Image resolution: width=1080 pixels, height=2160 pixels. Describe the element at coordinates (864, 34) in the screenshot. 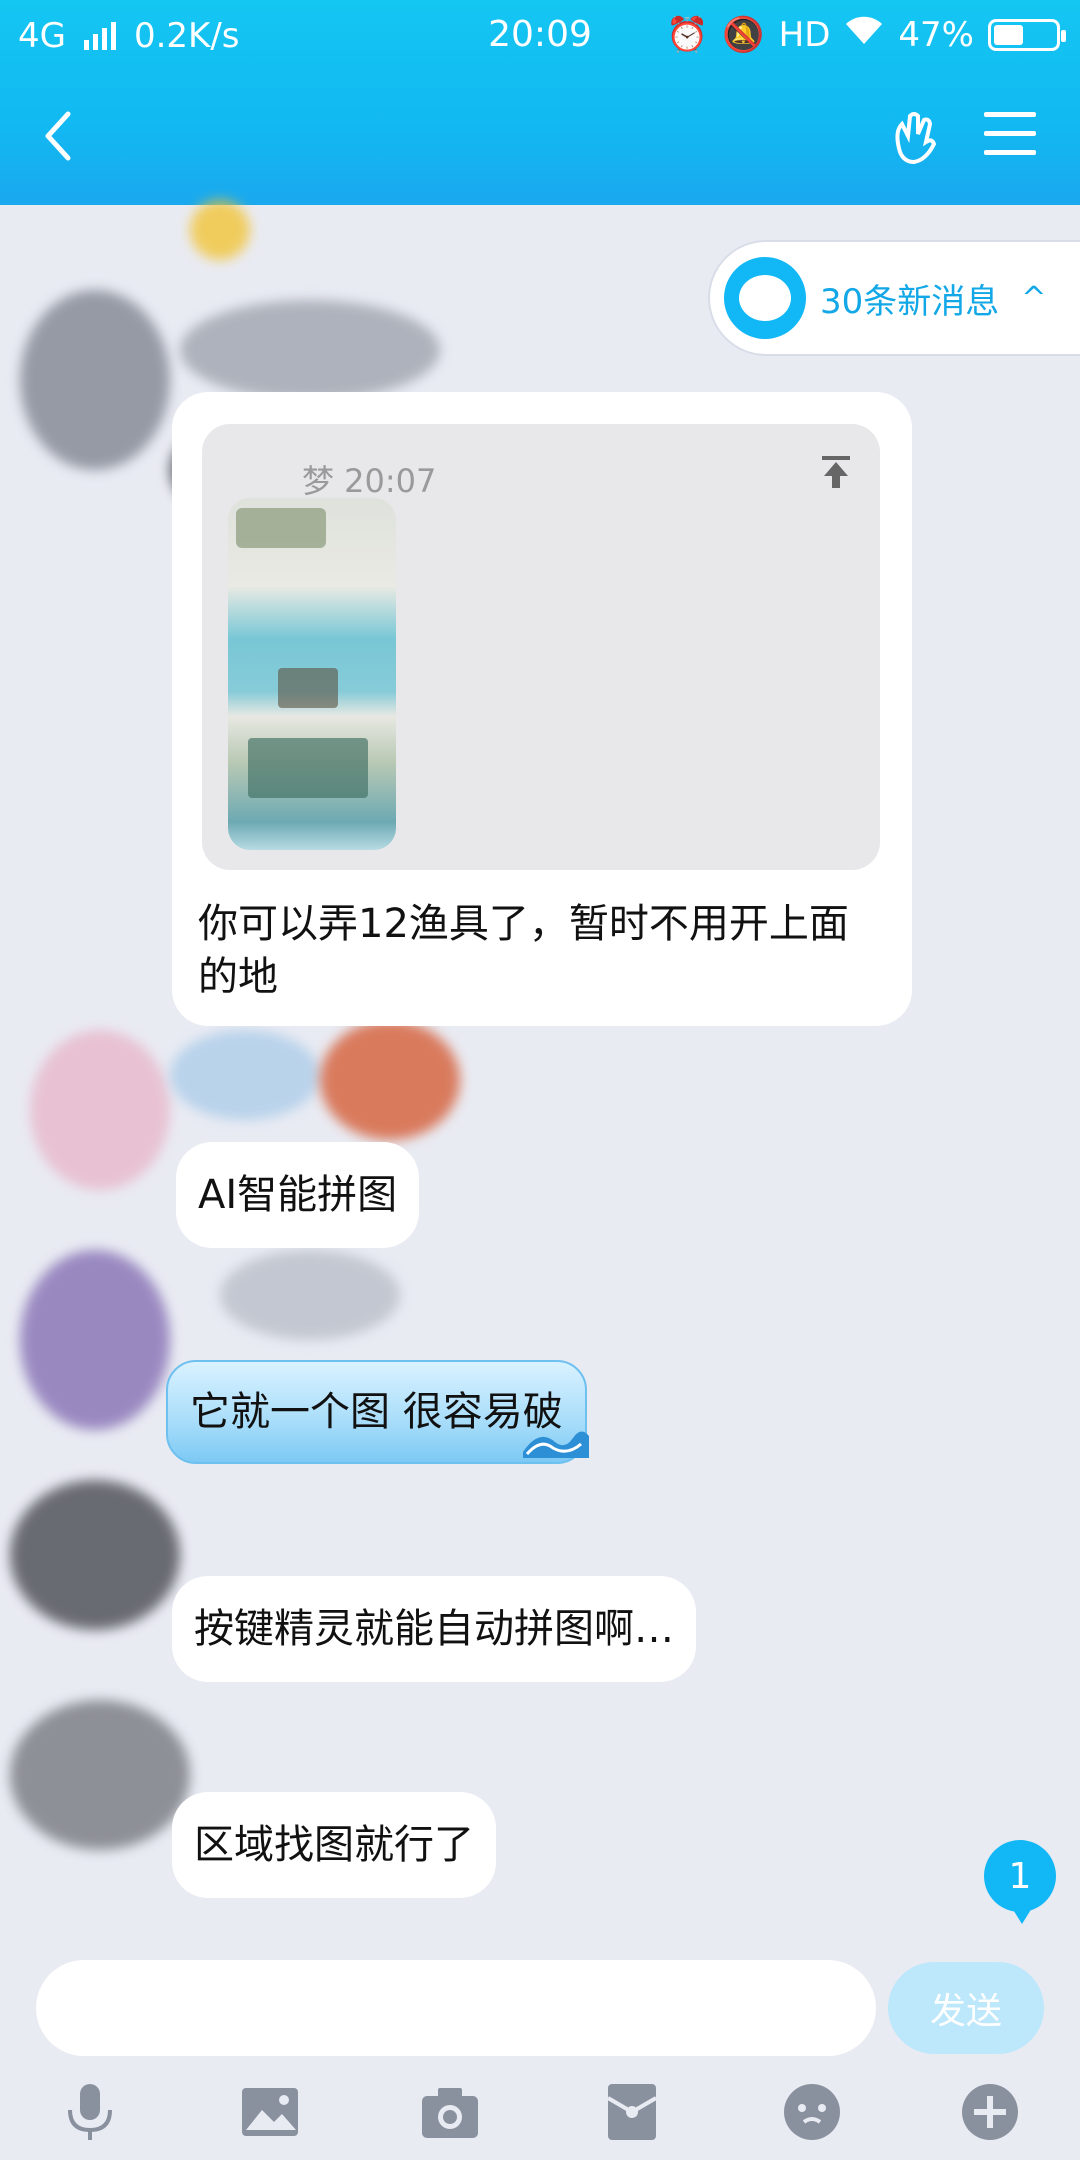

I see `wifi-icon` at that location.